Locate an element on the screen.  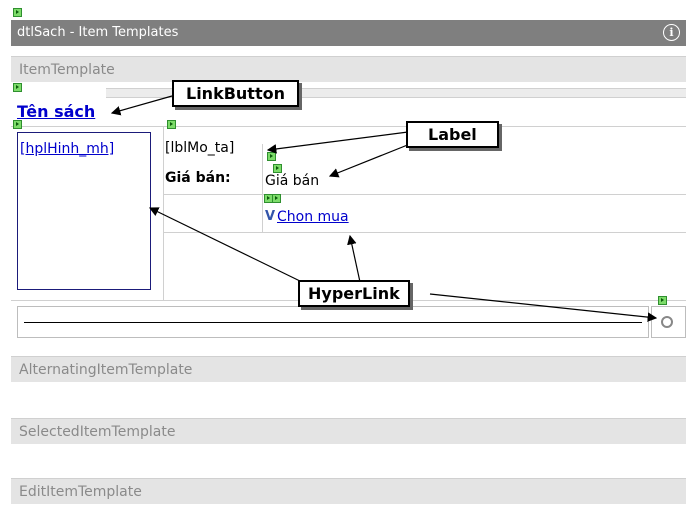
hyperlink-callout: HyperLink is located at coordinates (354, 293).